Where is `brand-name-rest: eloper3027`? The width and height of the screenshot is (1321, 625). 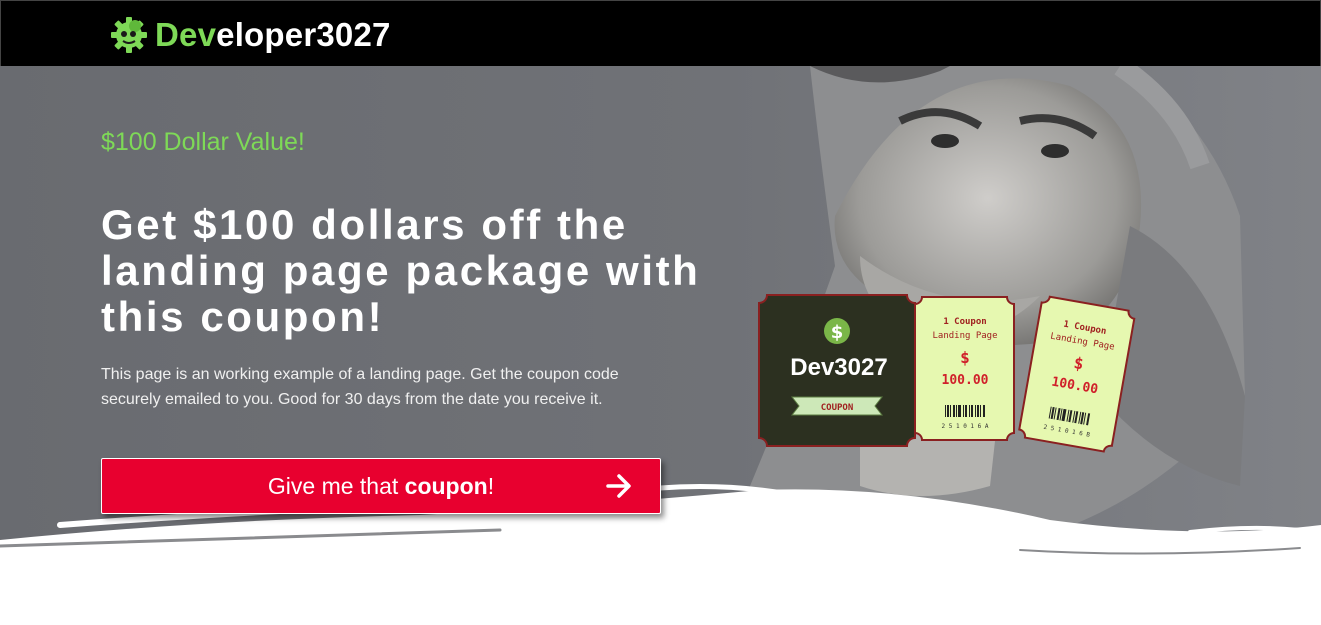 brand-name-rest: eloper3027 is located at coordinates (303, 34).